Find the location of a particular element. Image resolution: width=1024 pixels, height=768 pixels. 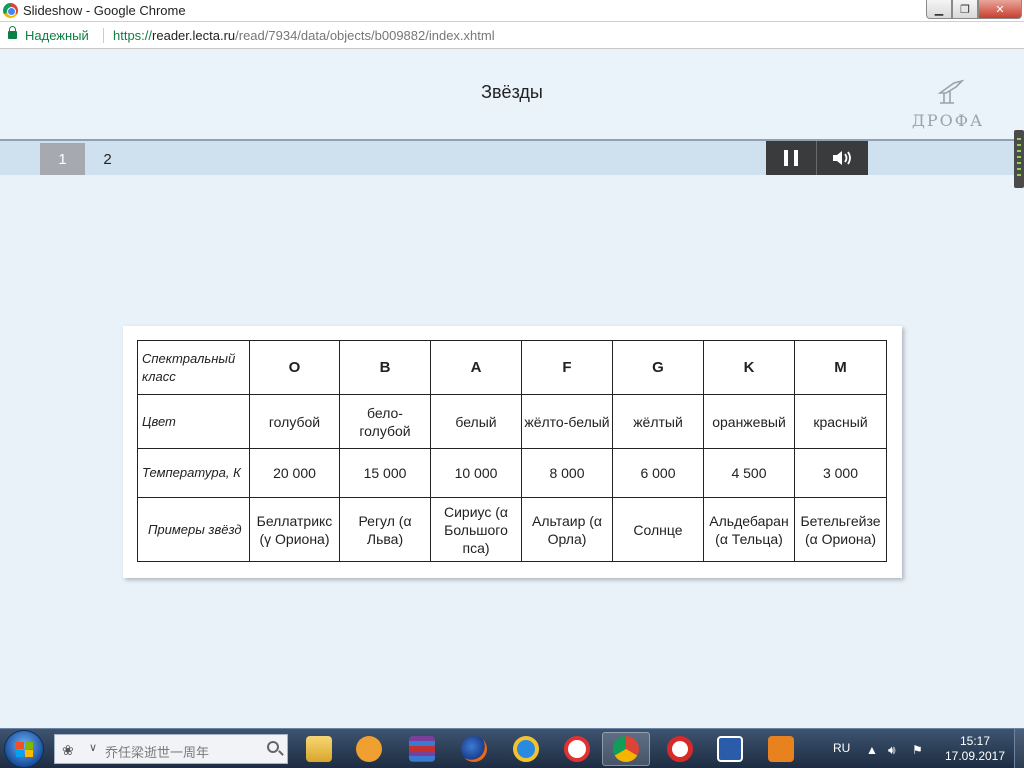

opera-icon is located at coordinates (680, 749).